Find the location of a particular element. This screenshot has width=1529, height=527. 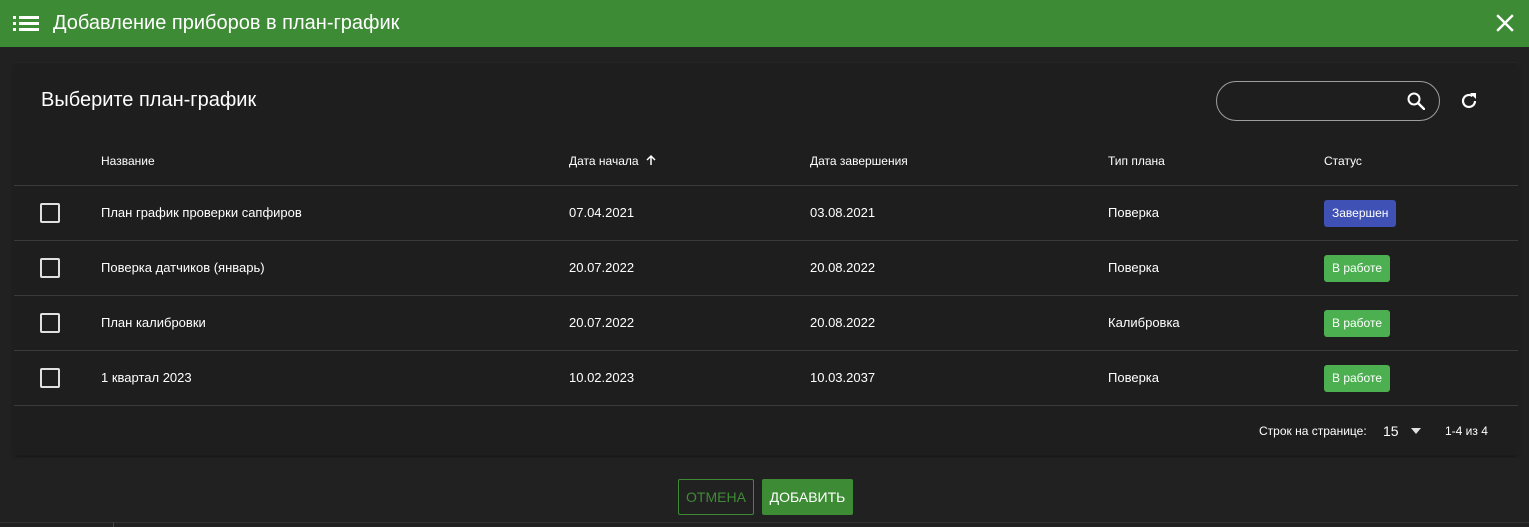

search-input is located at coordinates (1316, 101).